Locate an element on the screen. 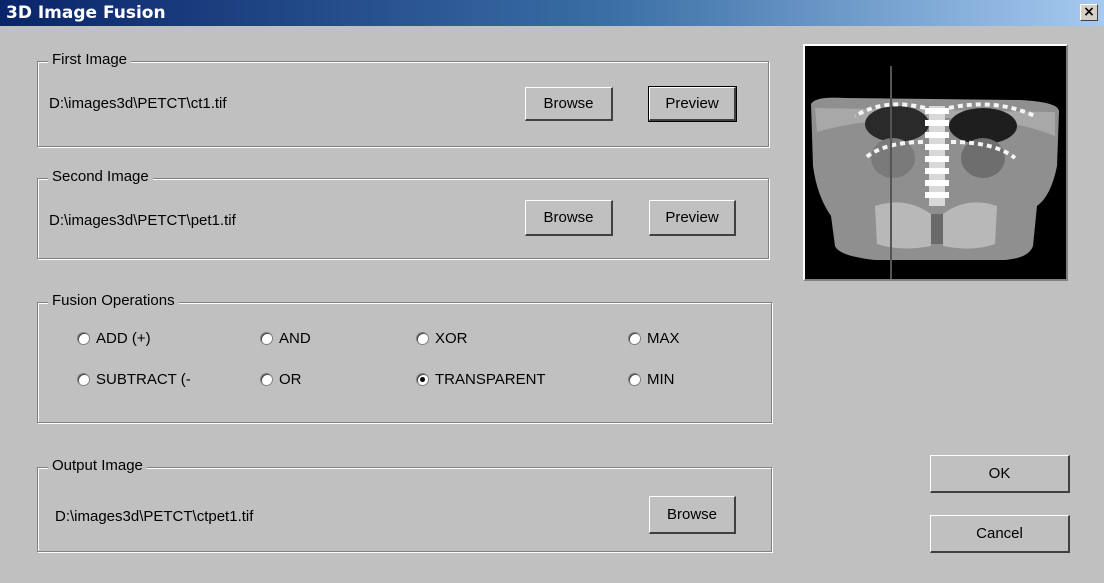 The height and width of the screenshot is (583, 1104). radio-and-button is located at coordinates (266, 338).